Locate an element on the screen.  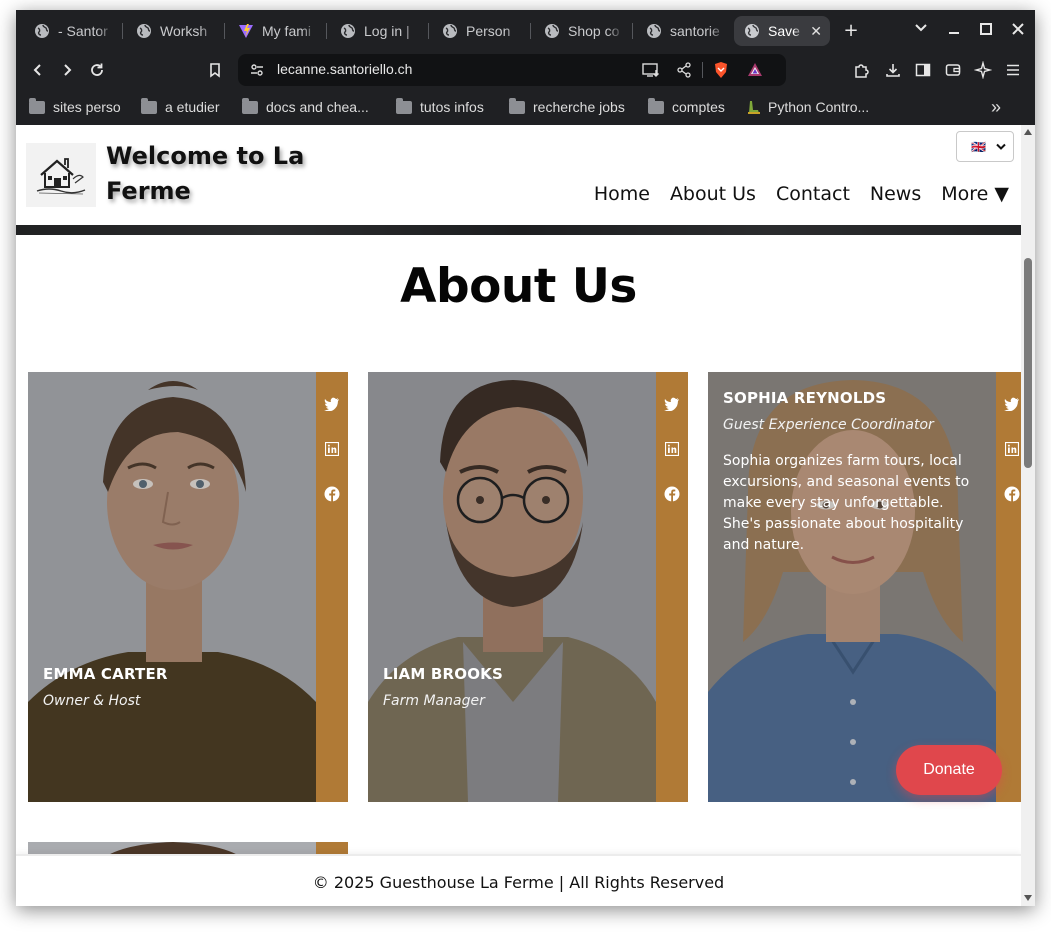
uk-flag-icon: 🇬🇧 is located at coordinates (978, 146).